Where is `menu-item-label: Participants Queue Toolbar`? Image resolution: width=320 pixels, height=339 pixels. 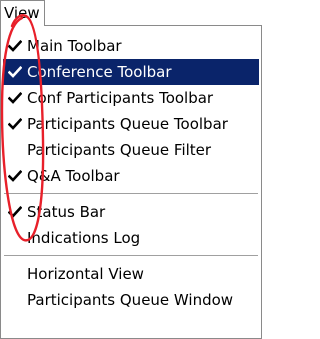
menu-item-label: Participants Queue Toolbar is located at coordinates (127, 124).